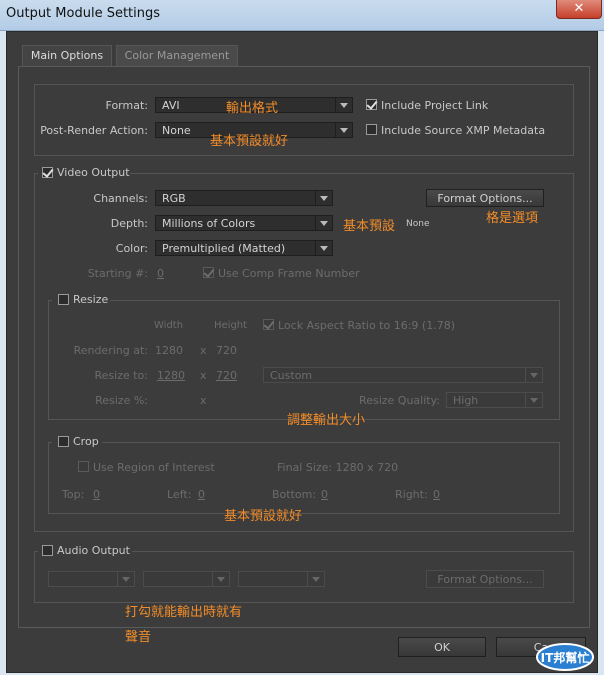 This screenshot has height=675, width=604. Describe the element at coordinates (129, 223) in the screenshot. I see `depth-label: Depth:` at that location.